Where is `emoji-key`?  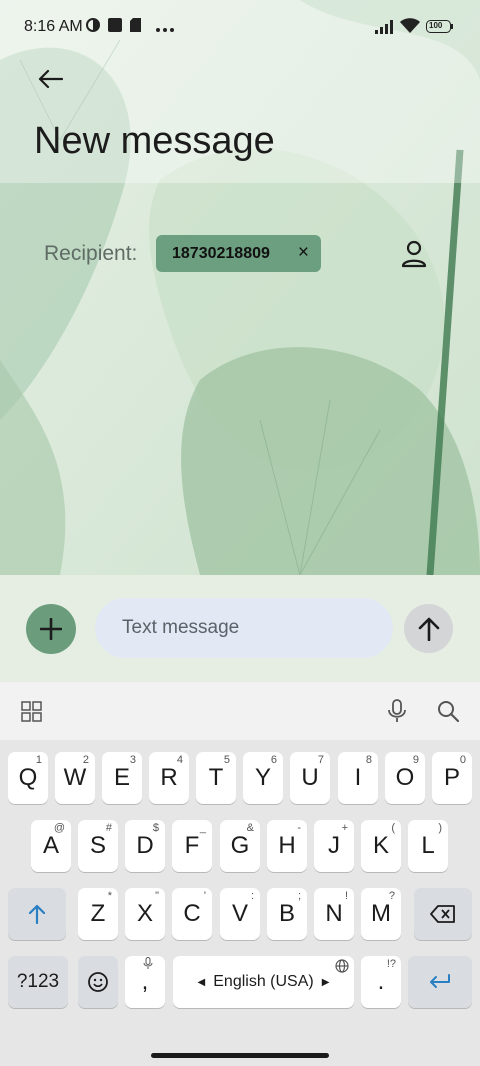
emoji-key is located at coordinates (98, 982).